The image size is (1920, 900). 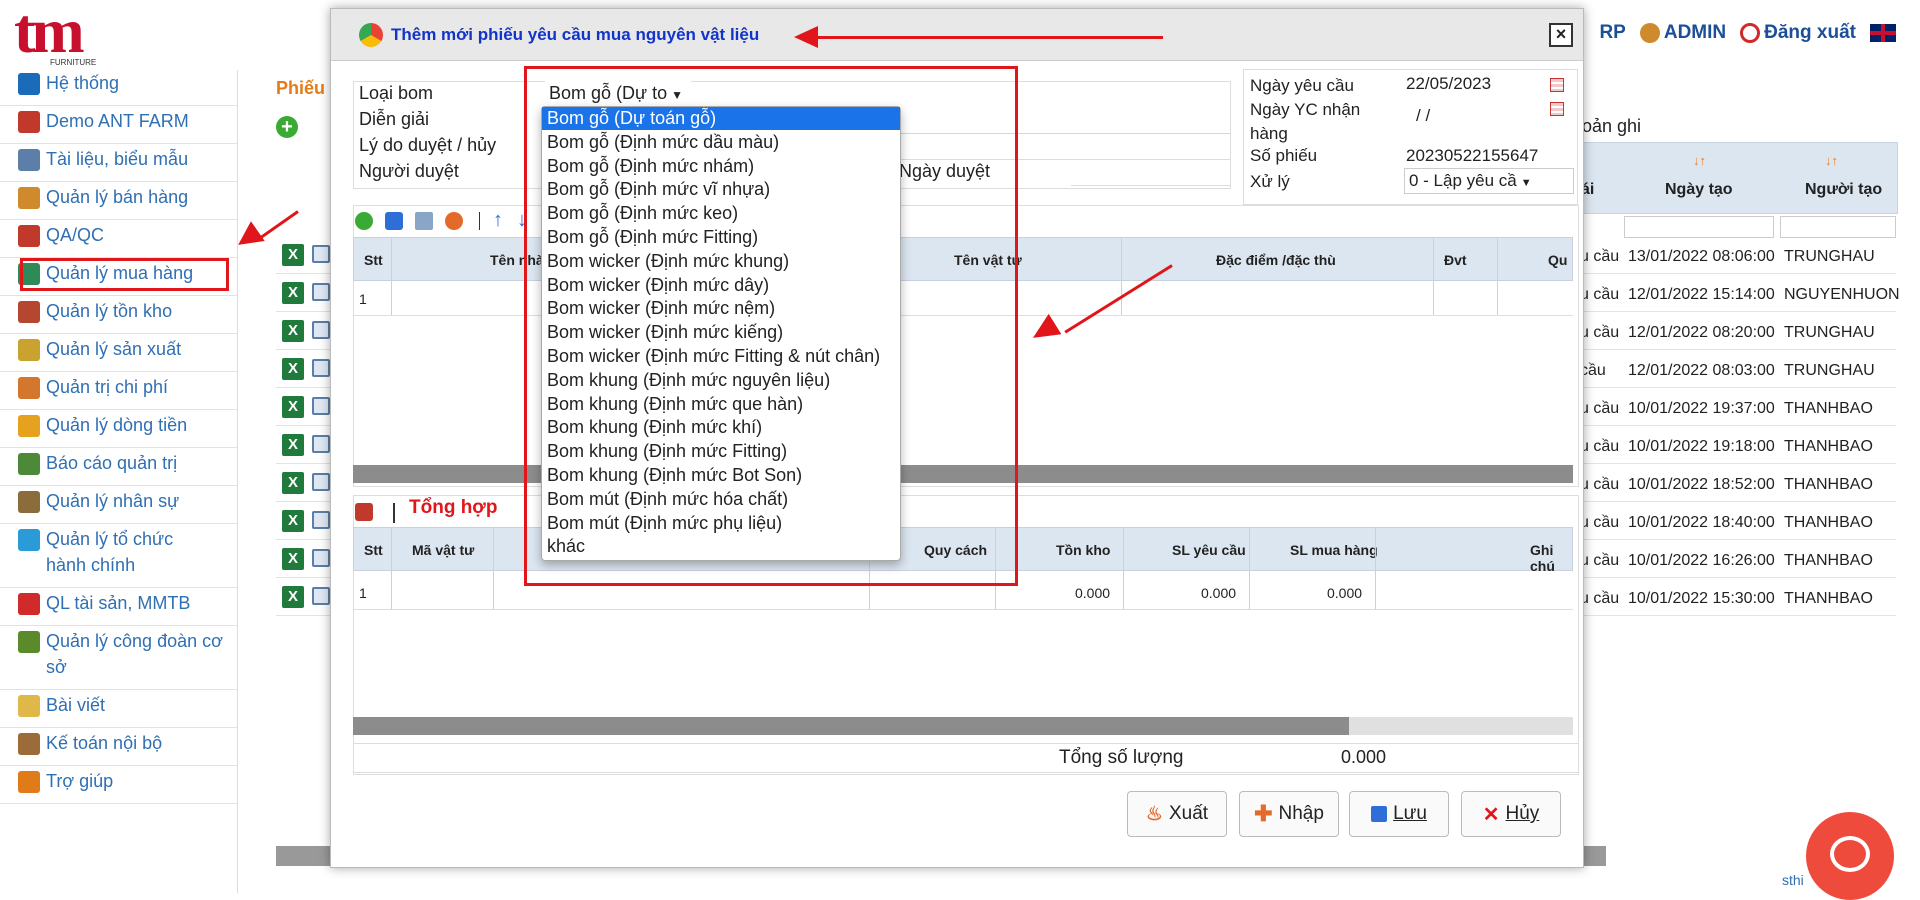 What do you see at coordinates (119, 392) in the screenshot?
I see `sidebar-item-chi-phi: Quản trị chi phí` at bounding box center [119, 392].